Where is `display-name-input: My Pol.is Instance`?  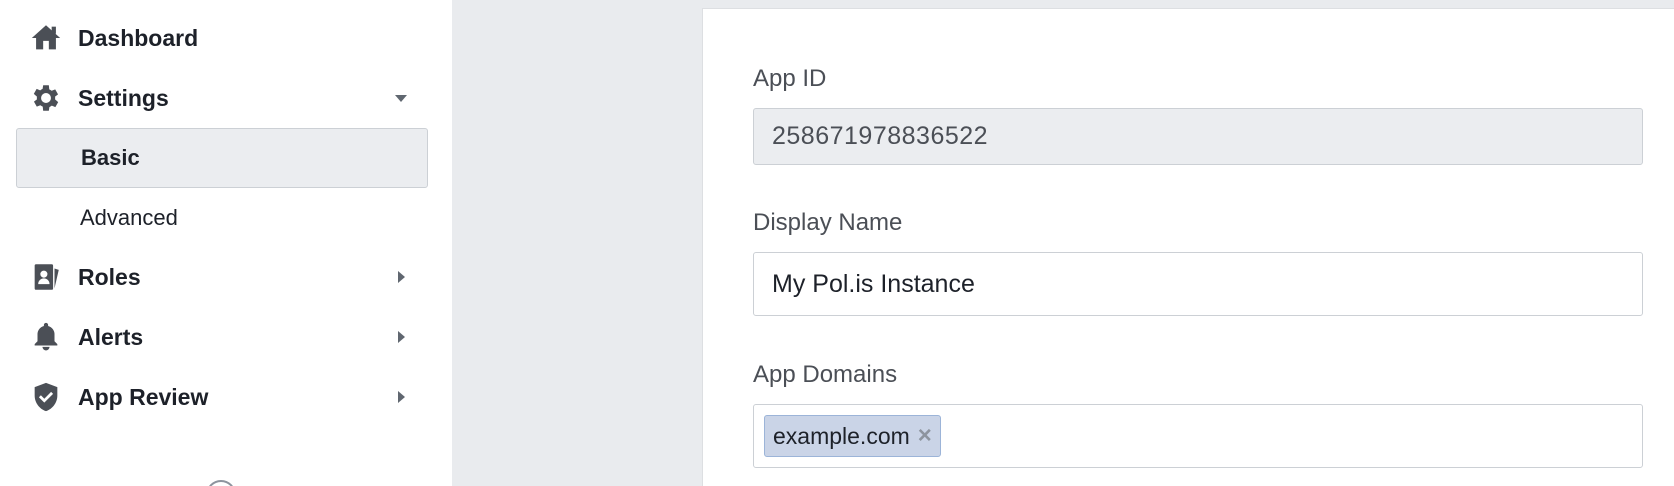
display-name-input: My Pol.is Instance is located at coordinates (1198, 284).